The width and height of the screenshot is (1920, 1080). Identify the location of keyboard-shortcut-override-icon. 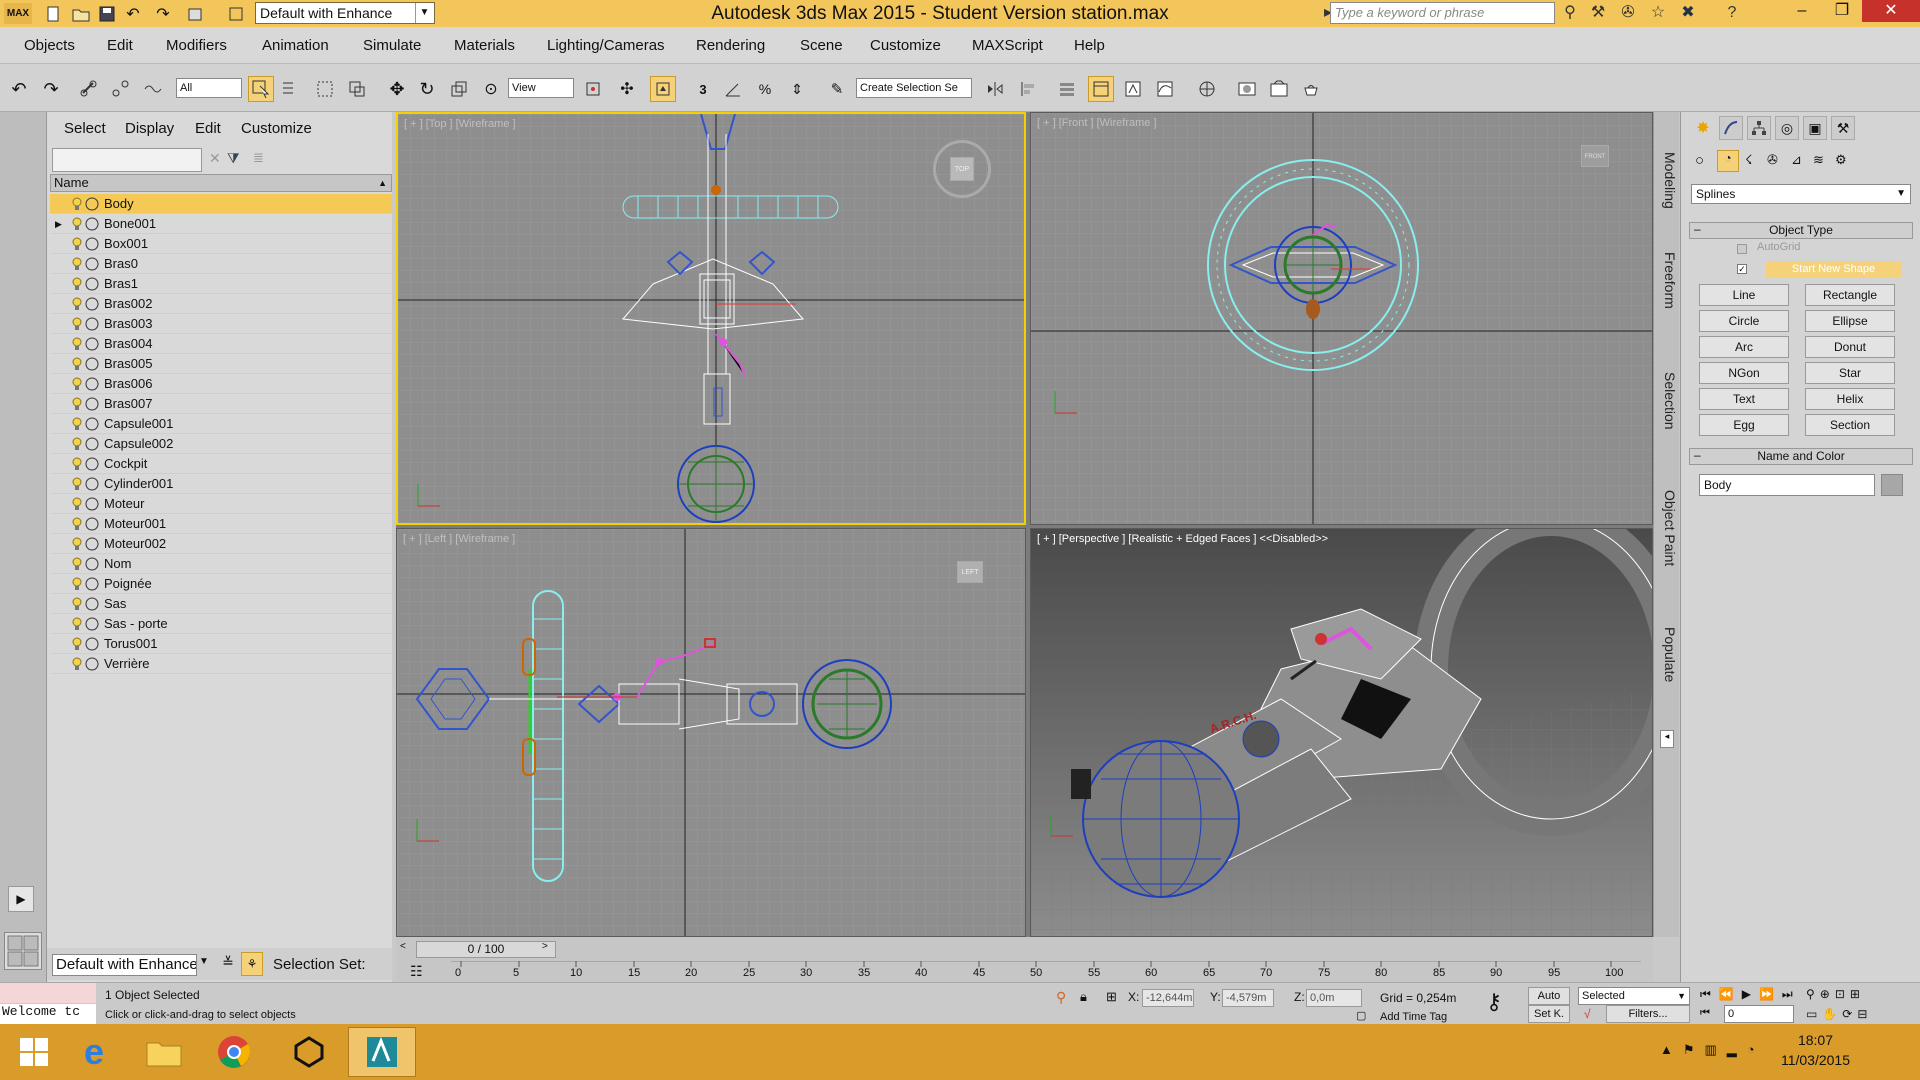
(663, 89).